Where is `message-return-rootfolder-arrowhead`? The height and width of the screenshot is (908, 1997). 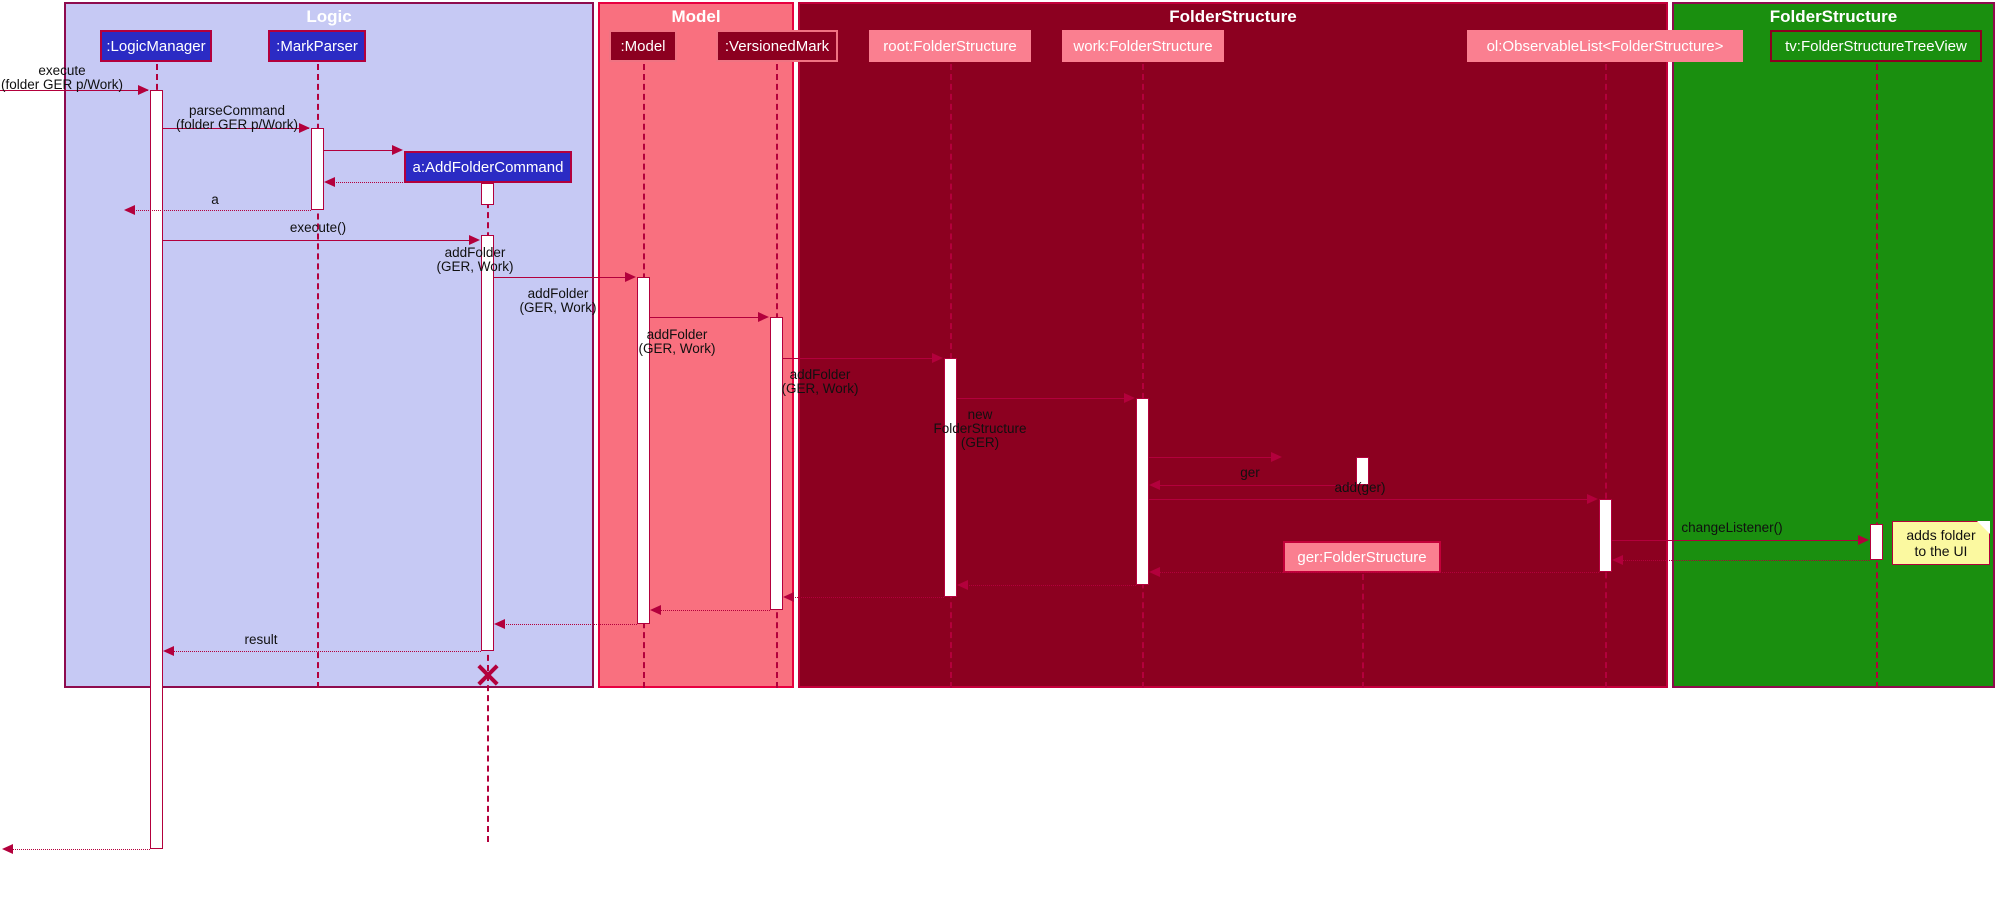
message-return-rootfolder-arrowhead is located at coordinates (788, 597).